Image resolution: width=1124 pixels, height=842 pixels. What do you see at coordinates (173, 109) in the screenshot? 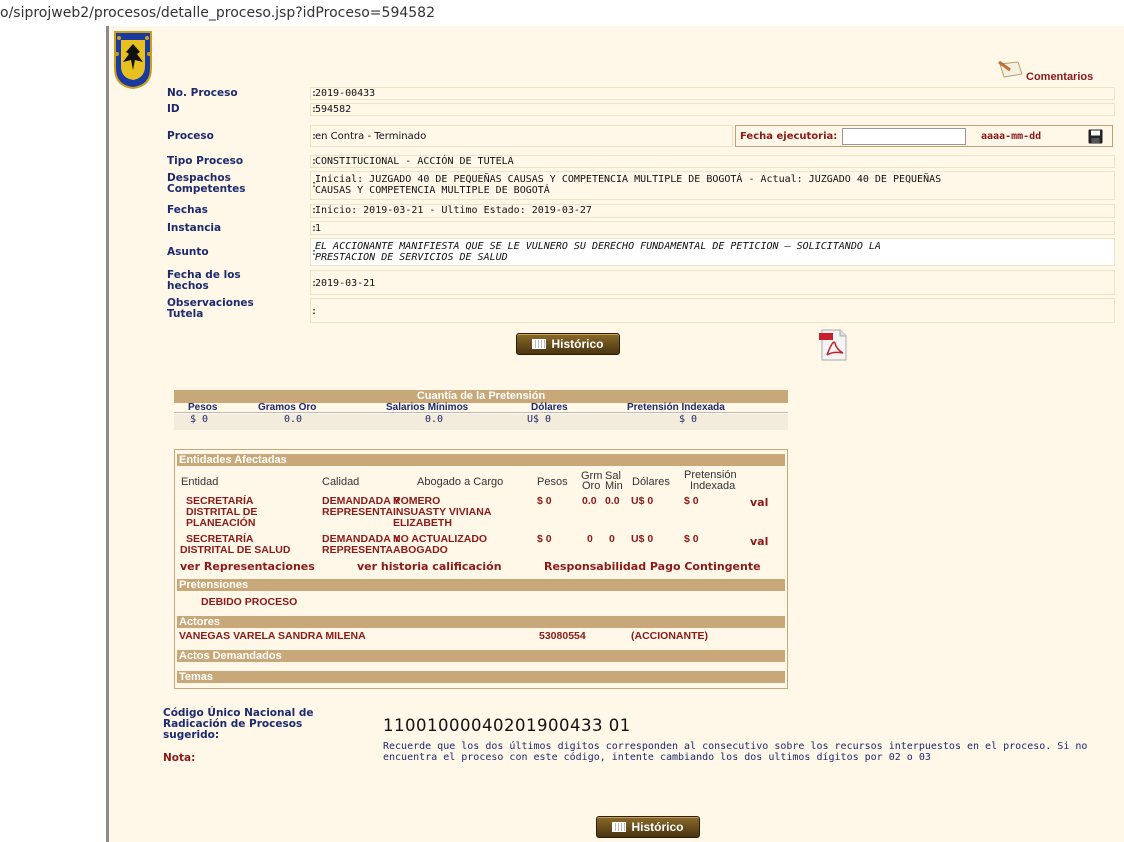
I see `label-id: ID` at bounding box center [173, 109].